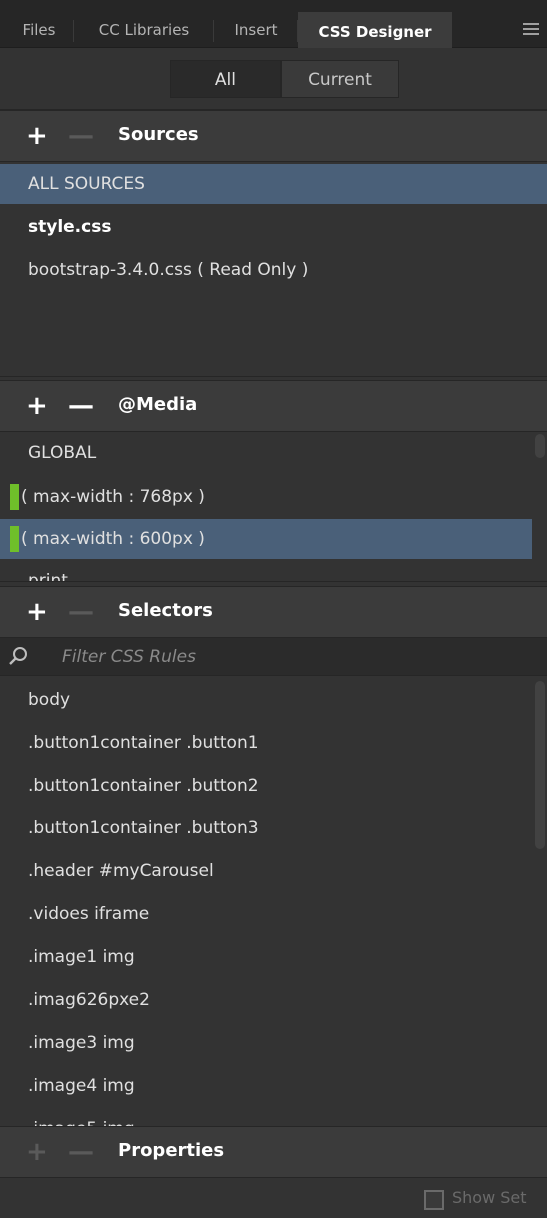 This screenshot has width=547, height=1218. Describe the element at coordinates (34, 571) in the screenshot. I see `media-item-print: print` at that location.